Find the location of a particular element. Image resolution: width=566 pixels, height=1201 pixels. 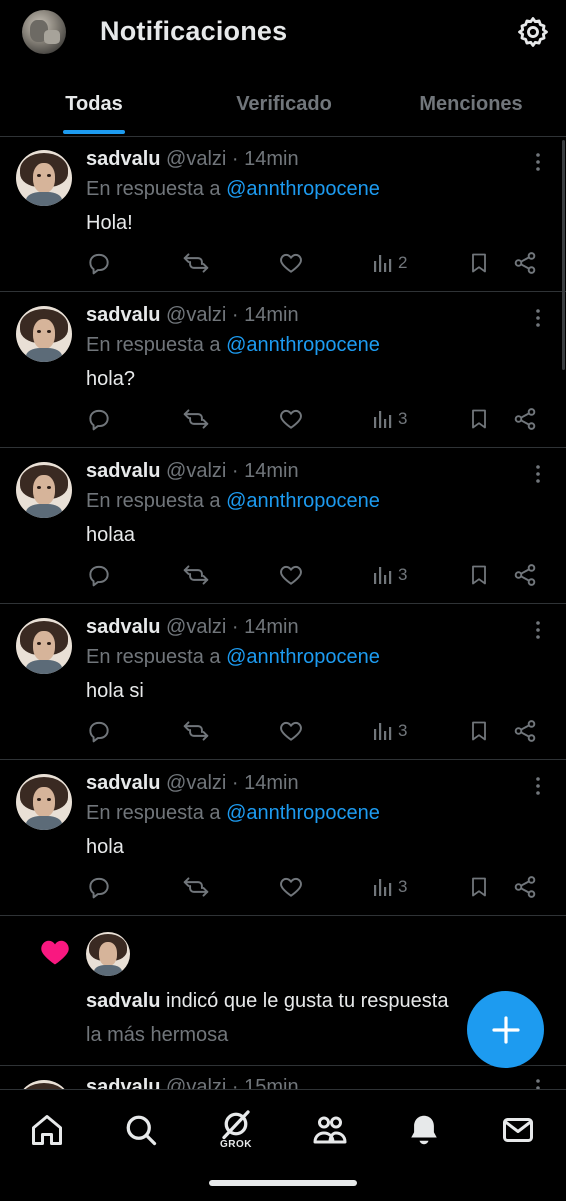

home-icon is located at coordinates (47, 1130).